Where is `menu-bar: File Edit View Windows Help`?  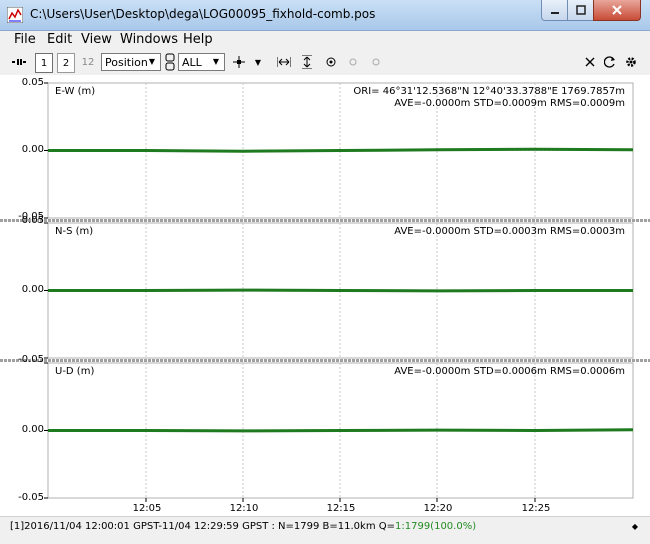 menu-bar: File Edit View Windows Help is located at coordinates (325, 40).